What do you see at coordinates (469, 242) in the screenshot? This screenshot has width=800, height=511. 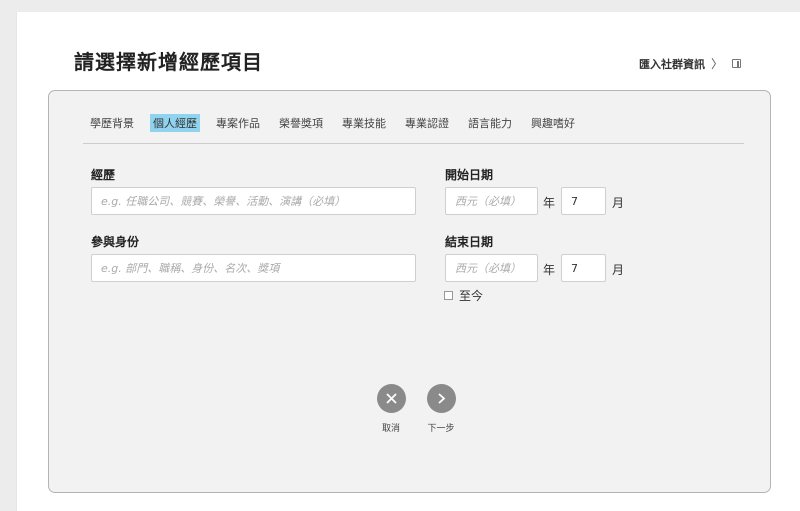 I see `end-date-label: 結束日期` at bounding box center [469, 242].